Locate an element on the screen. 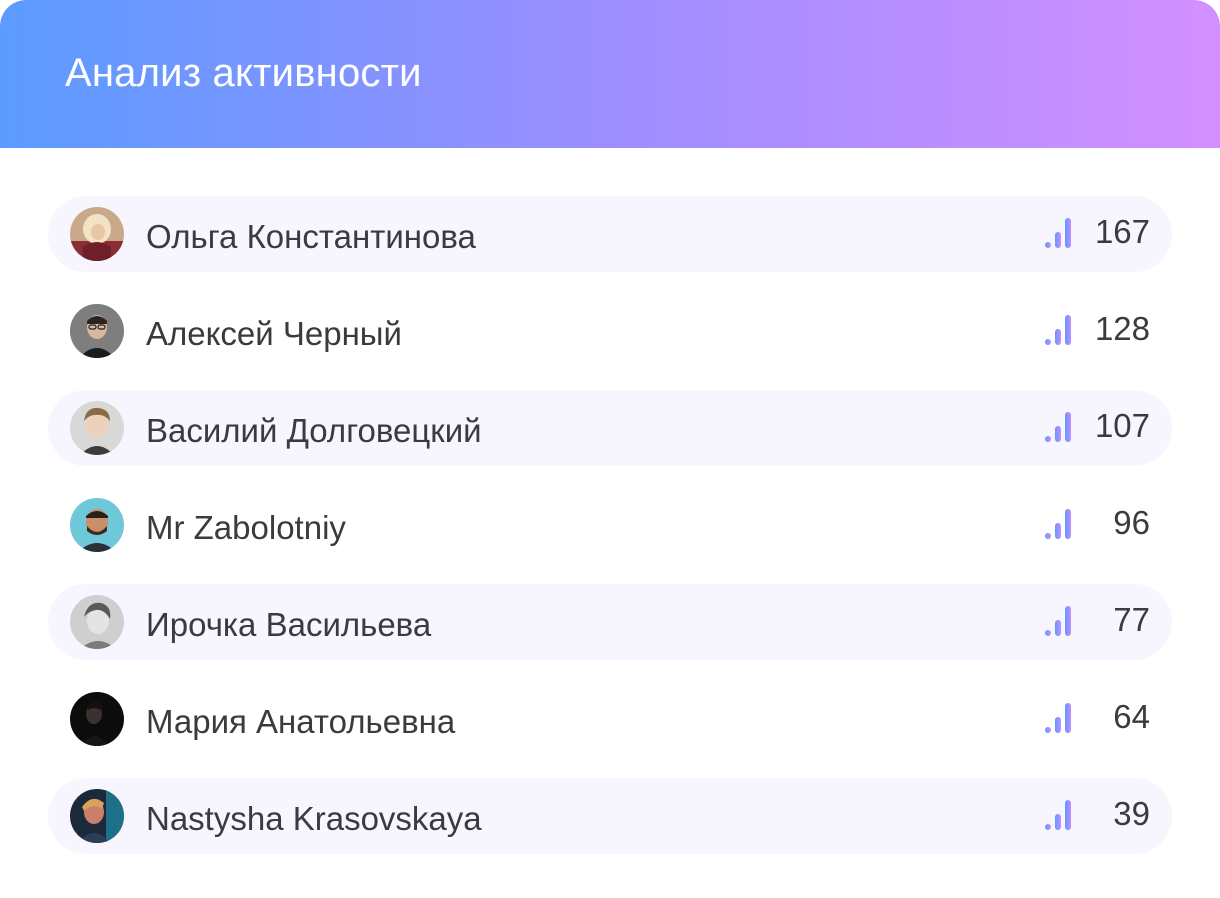  list-item: Мария Анатольевна 64 is located at coordinates (610, 719).